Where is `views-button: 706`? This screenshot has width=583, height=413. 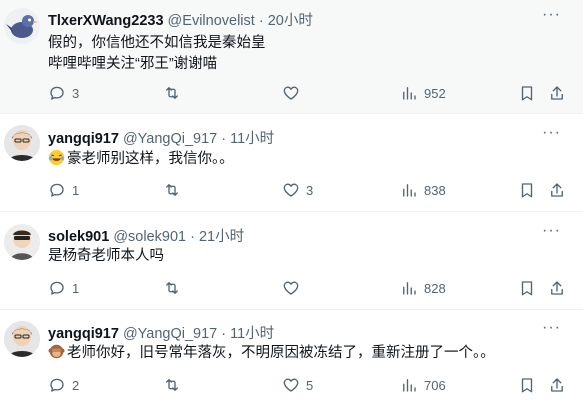 views-button: 706 is located at coordinates (423, 385).